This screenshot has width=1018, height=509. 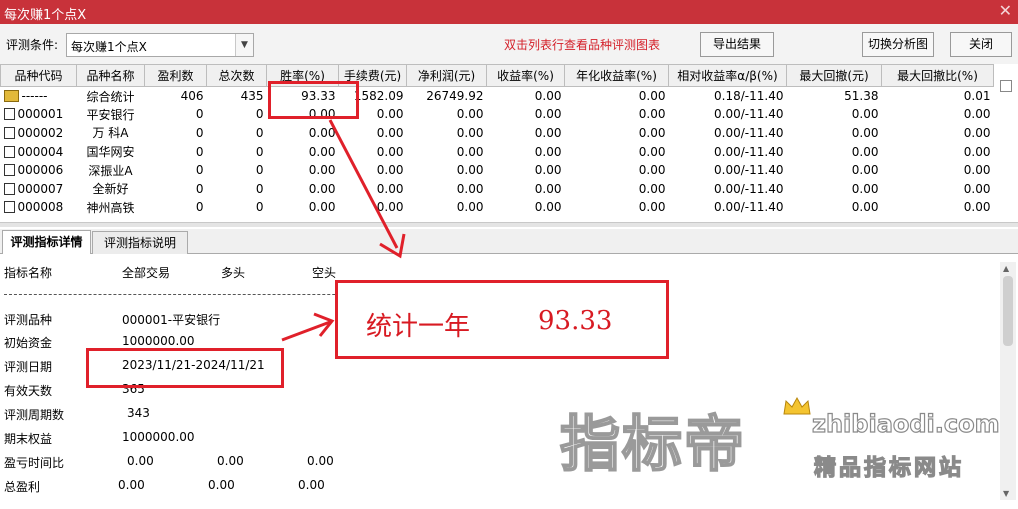 What do you see at coordinates (502, 319) in the screenshot?
I see `annotation-callout: 统计一年 93.33` at bounding box center [502, 319].